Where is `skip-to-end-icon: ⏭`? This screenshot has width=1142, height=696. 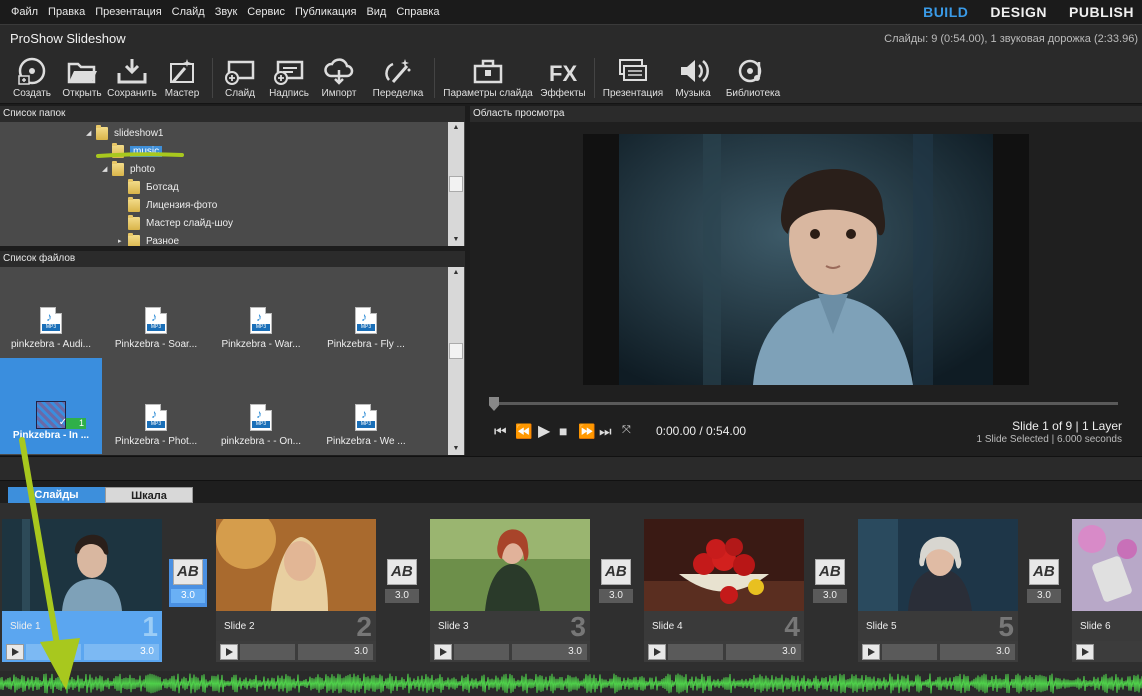 skip-to-end-icon: ⏭ is located at coordinates (605, 431).